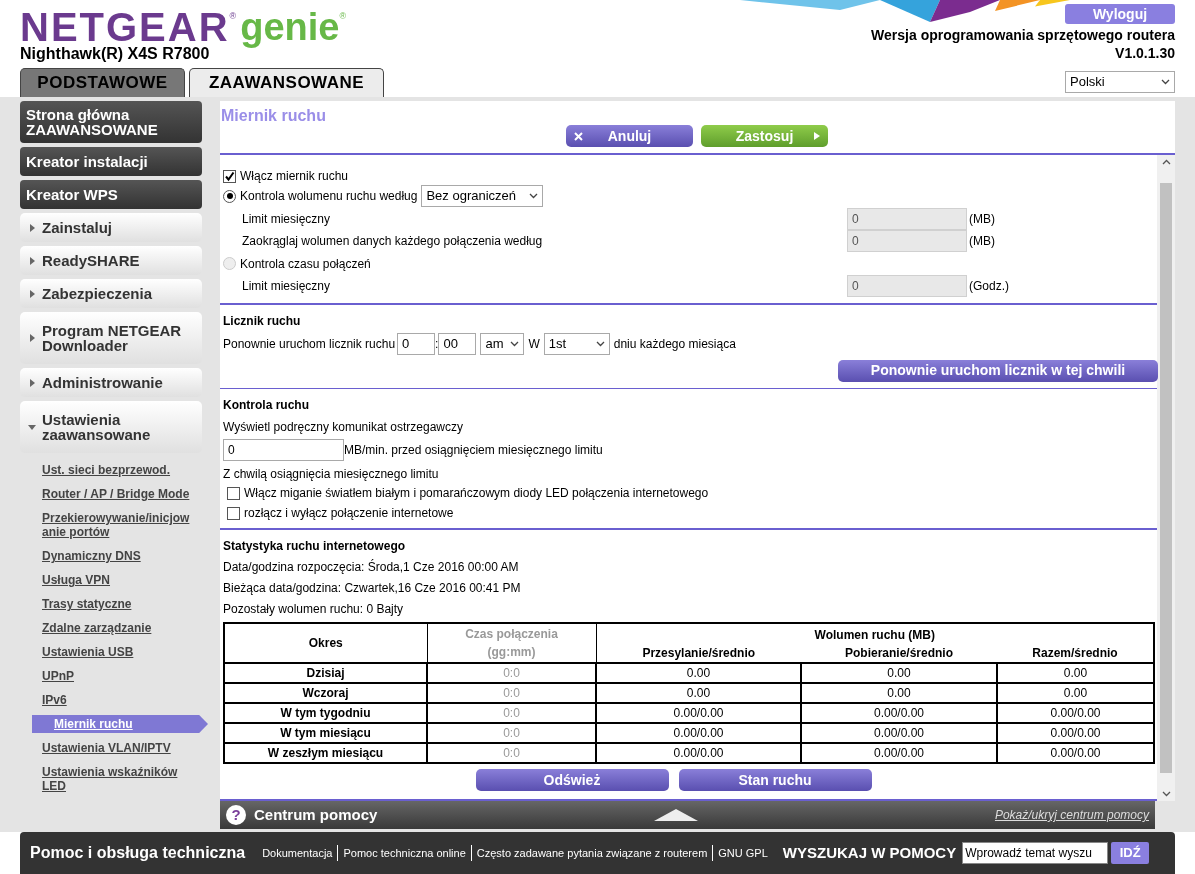 Image resolution: width=1195 pixels, height=874 pixels. I want to click on search-label: WYSZUKAJ W POMOCY, so click(869, 852).